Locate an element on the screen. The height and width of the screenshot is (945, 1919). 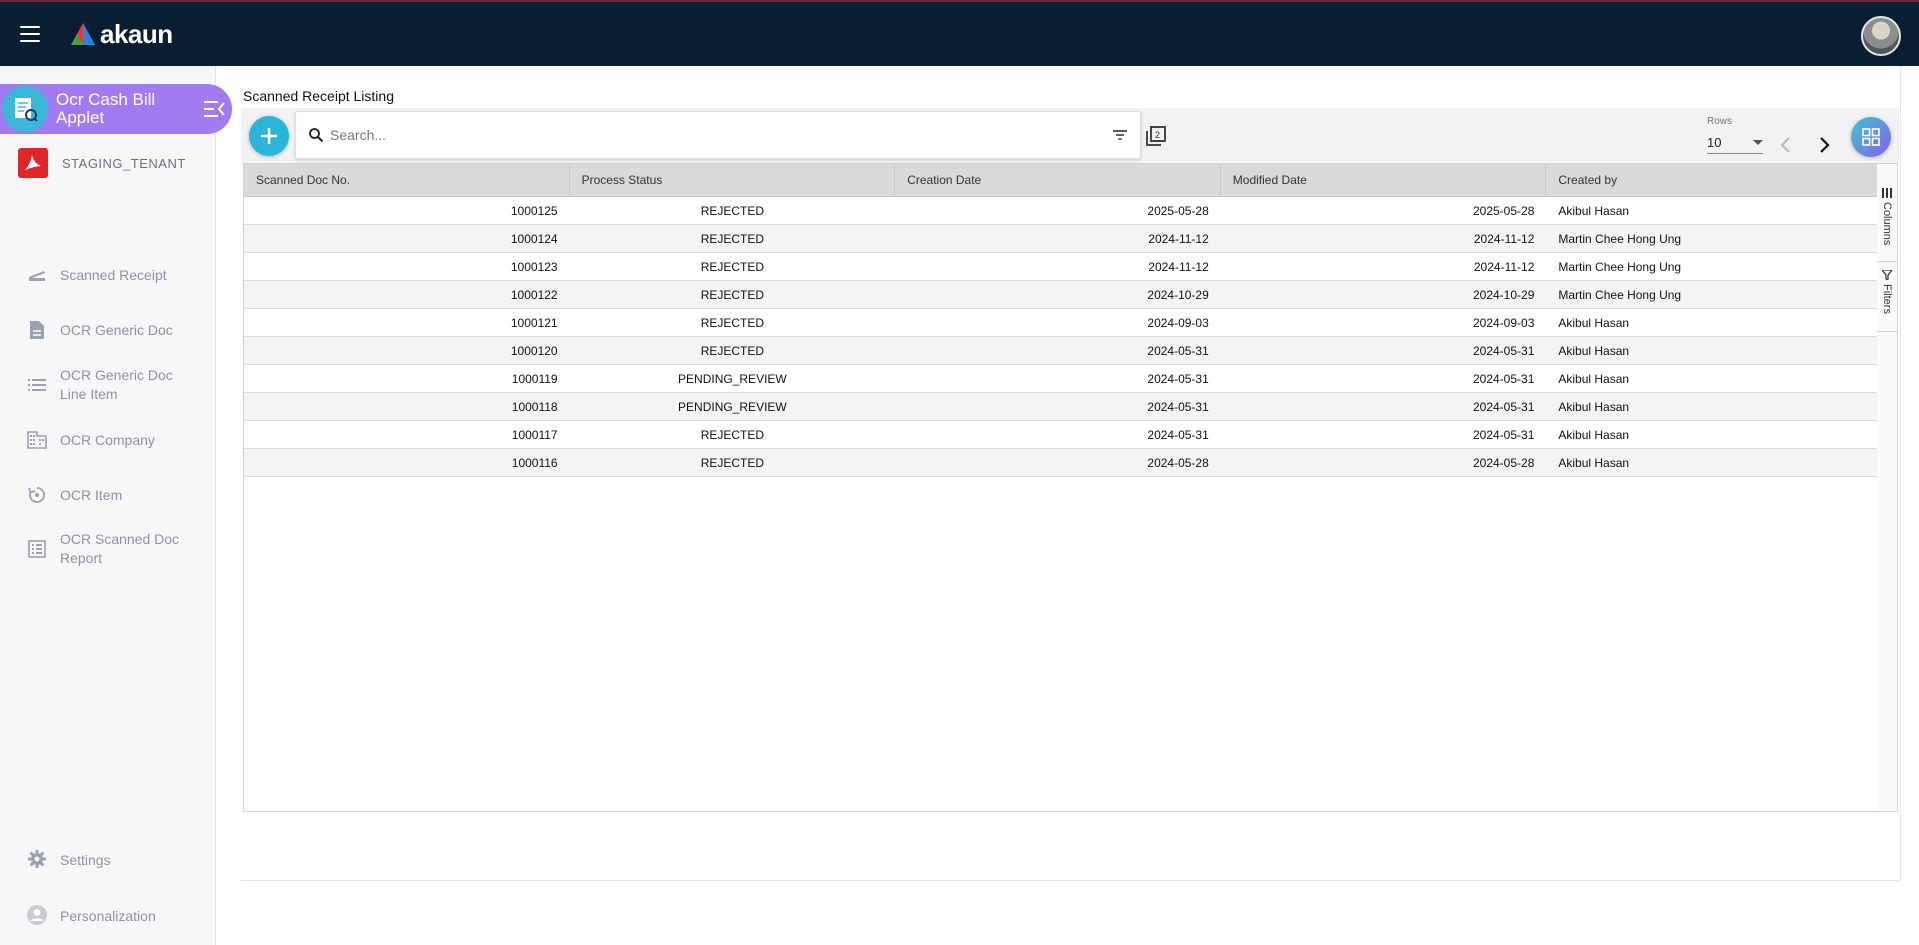
tab-columns: Columns is located at coordinates (1887, 222).